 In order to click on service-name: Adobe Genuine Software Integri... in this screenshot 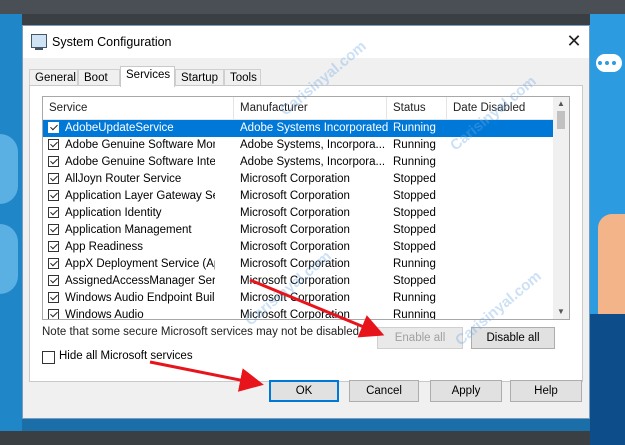, I will do `click(140, 162)`.